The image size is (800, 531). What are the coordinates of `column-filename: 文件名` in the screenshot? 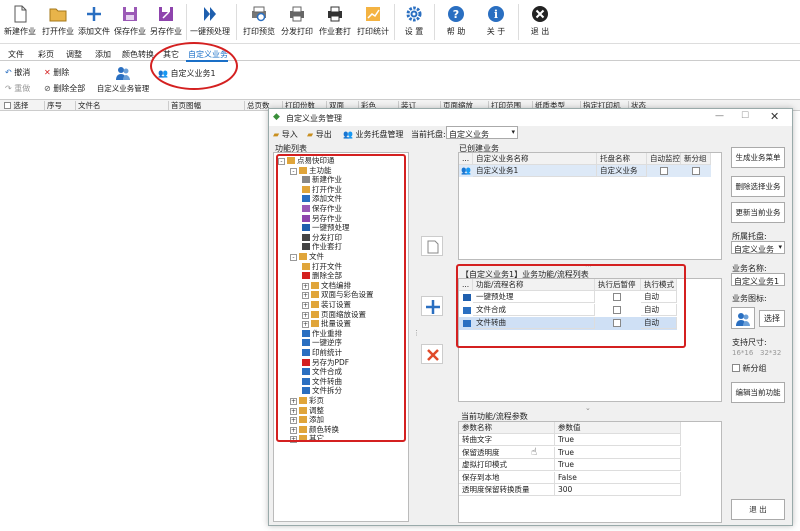 It's located at (88, 105).